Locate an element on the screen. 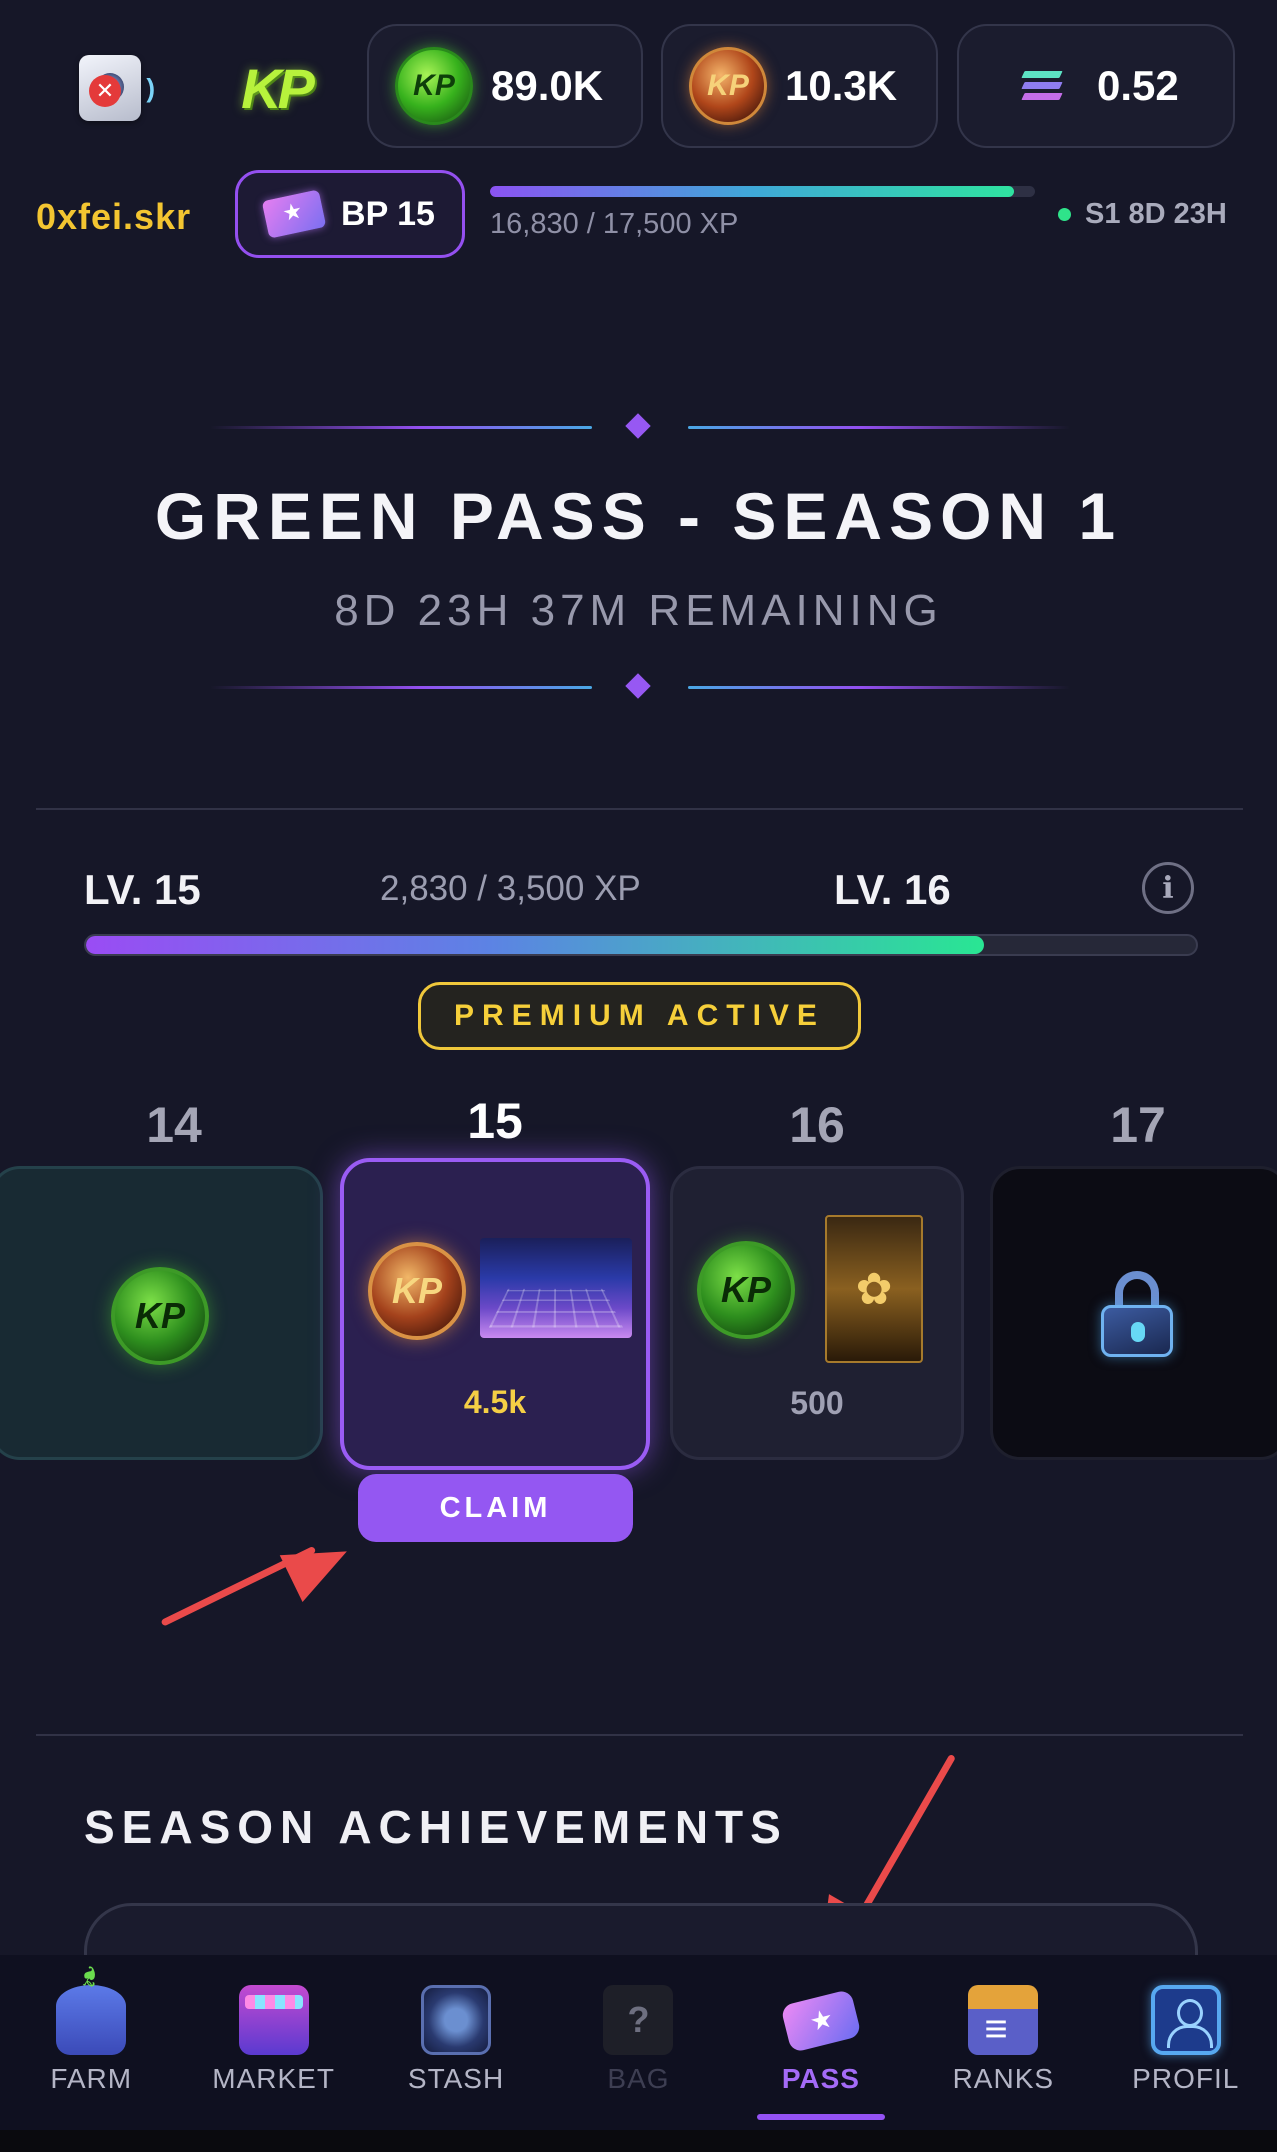  season-live-dot-icon is located at coordinates (1064, 214).